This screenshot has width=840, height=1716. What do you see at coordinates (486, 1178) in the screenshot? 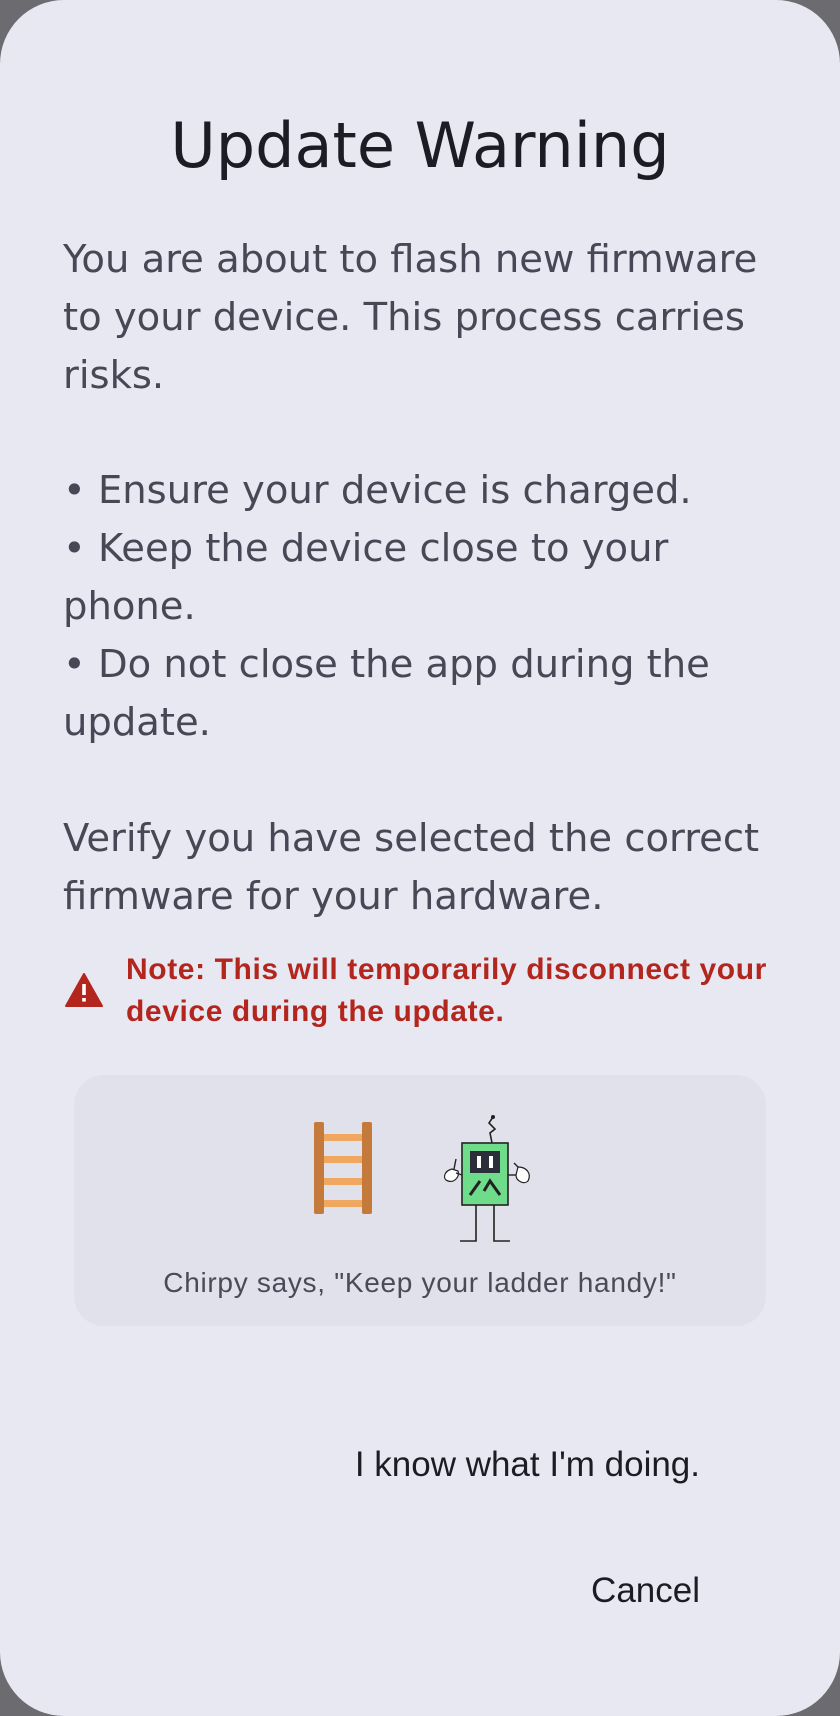
I see `chirpy-robot-icon` at bounding box center [486, 1178].